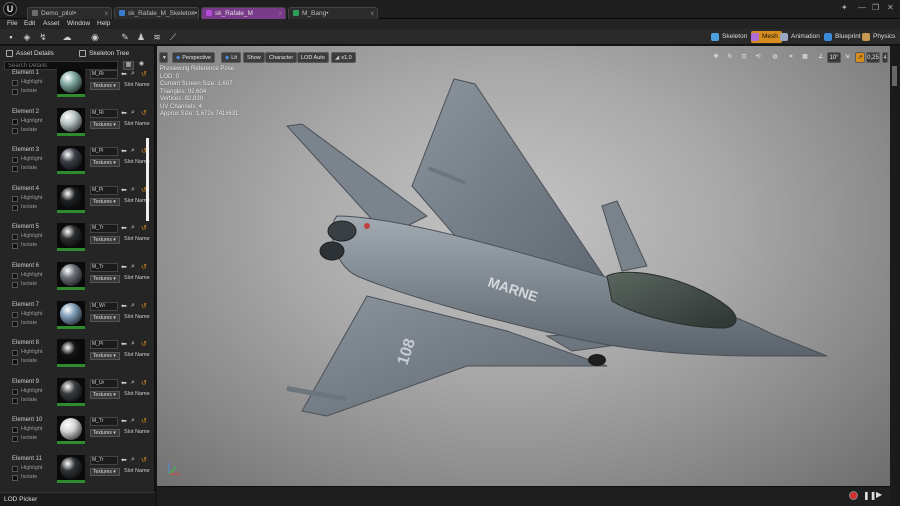  What do you see at coordinates (103, 24) in the screenshot?
I see `menu-help: Help` at bounding box center [103, 24].